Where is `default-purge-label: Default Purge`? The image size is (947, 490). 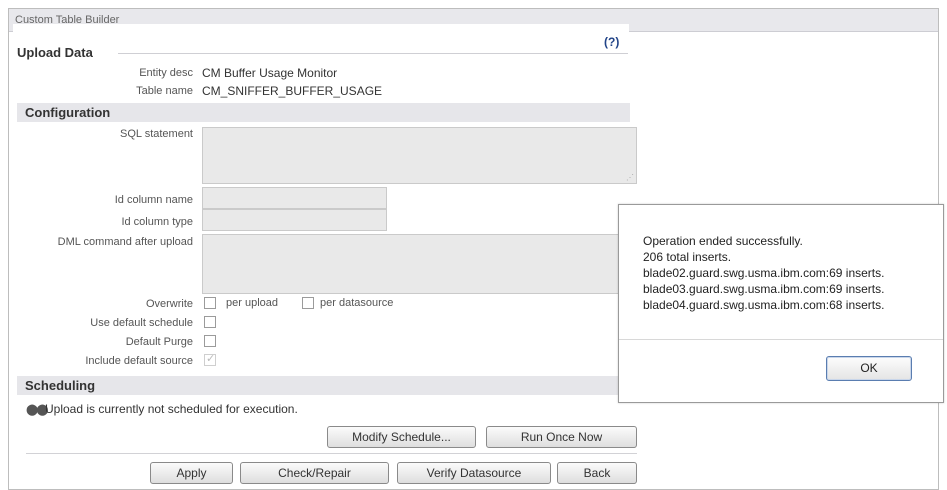 default-purge-label: Default Purge is located at coordinates (159, 342).